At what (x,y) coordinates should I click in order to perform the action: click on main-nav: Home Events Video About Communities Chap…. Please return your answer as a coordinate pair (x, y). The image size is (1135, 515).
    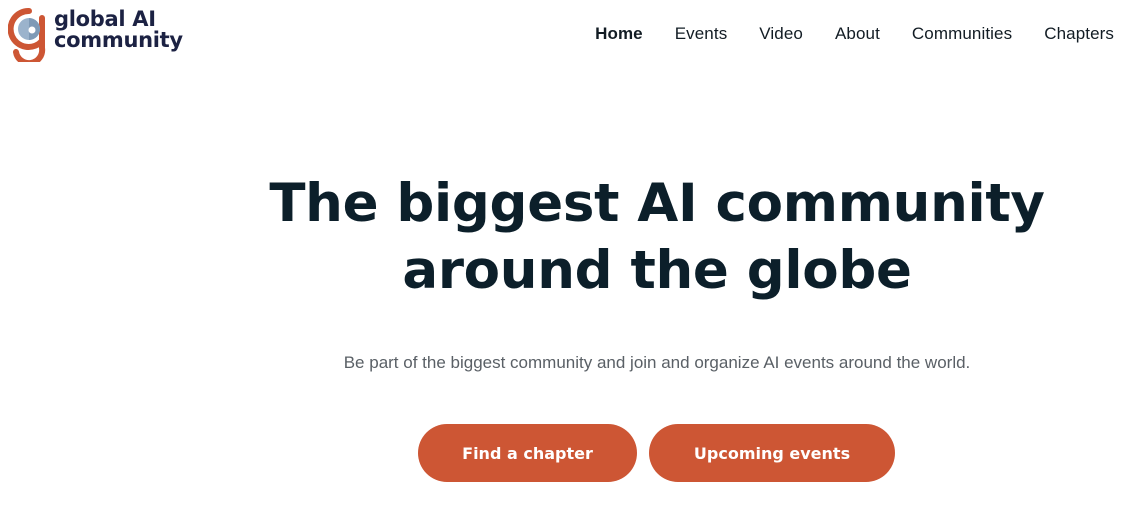
    Looking at the image, I should click on (838, 34).